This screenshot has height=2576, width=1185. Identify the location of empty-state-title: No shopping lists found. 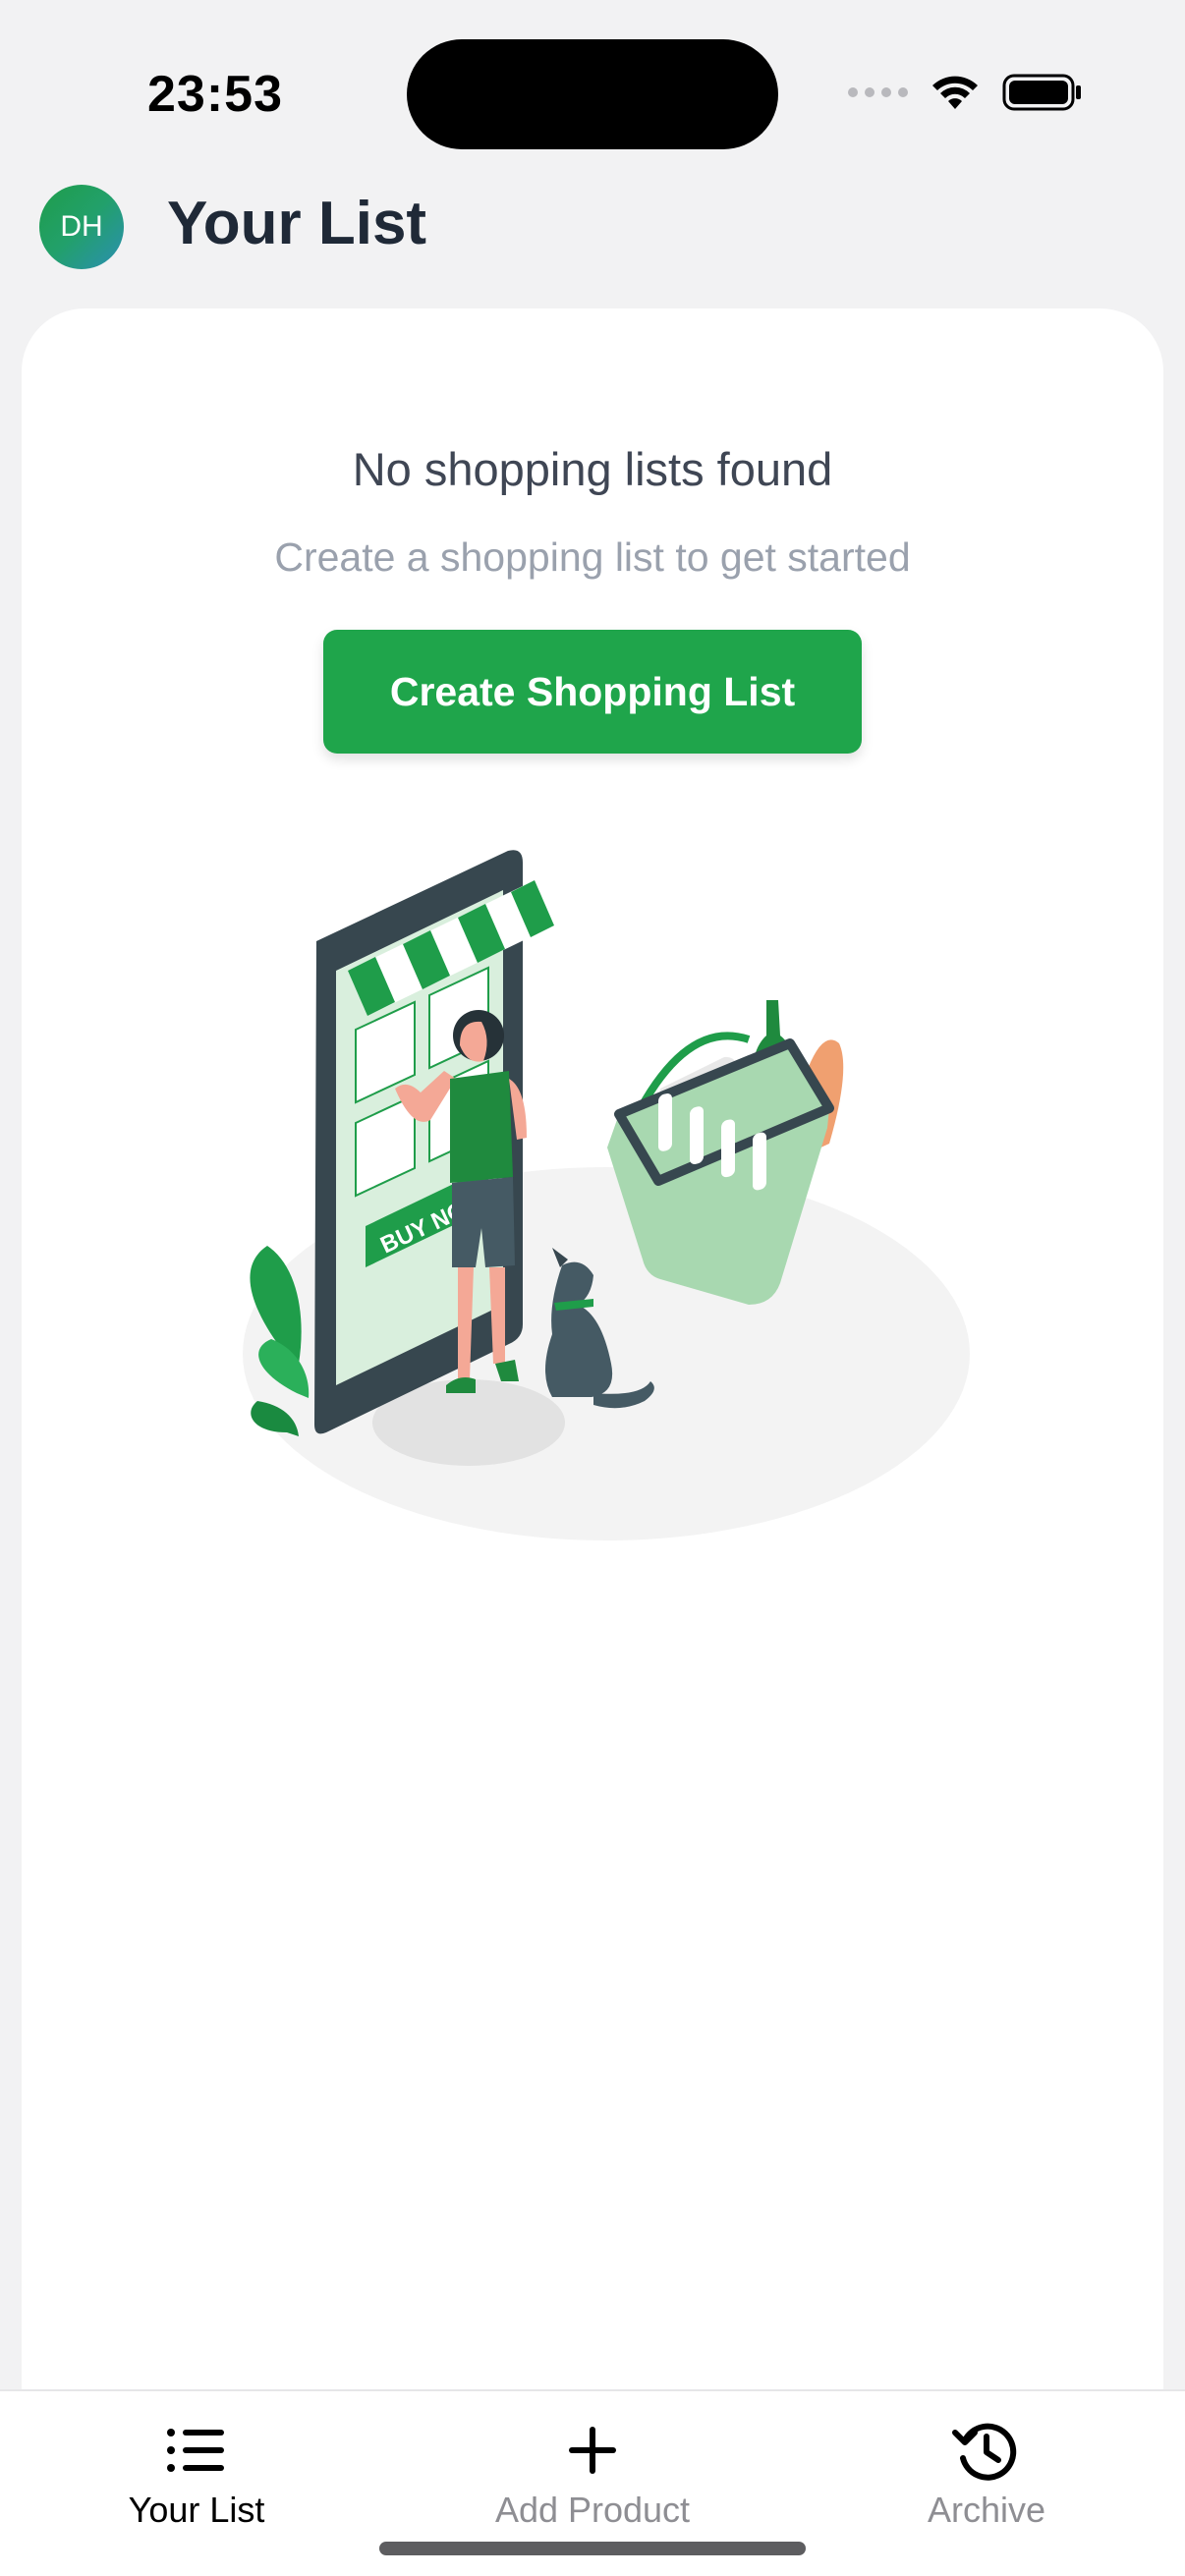
(592, 469).